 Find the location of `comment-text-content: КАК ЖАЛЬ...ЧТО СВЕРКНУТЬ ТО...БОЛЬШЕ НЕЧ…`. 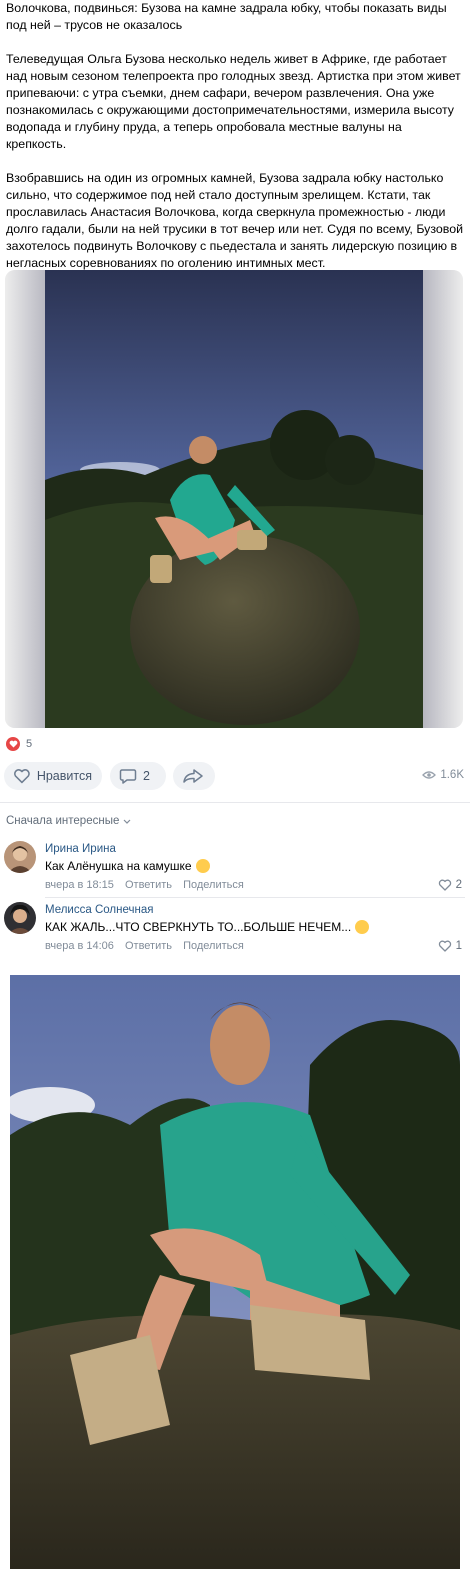

comment-text-content: КАК ЖАЛЬ...ЧТО СВЕРКНУТЬ ТО...БОЛЬШЕ НЕЧ… is located at coordinates (198, 927).